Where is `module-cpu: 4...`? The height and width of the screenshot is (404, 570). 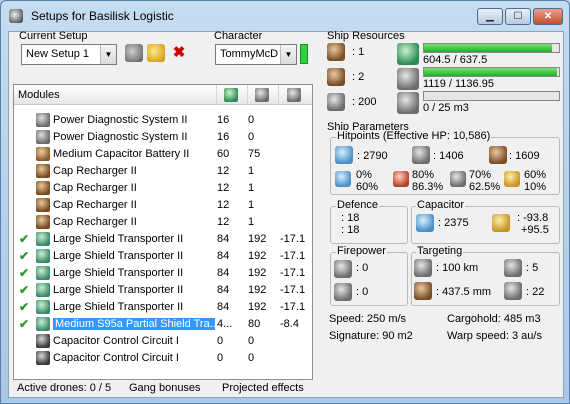
module-cpu: 4... is located at coordinates (225, 324).